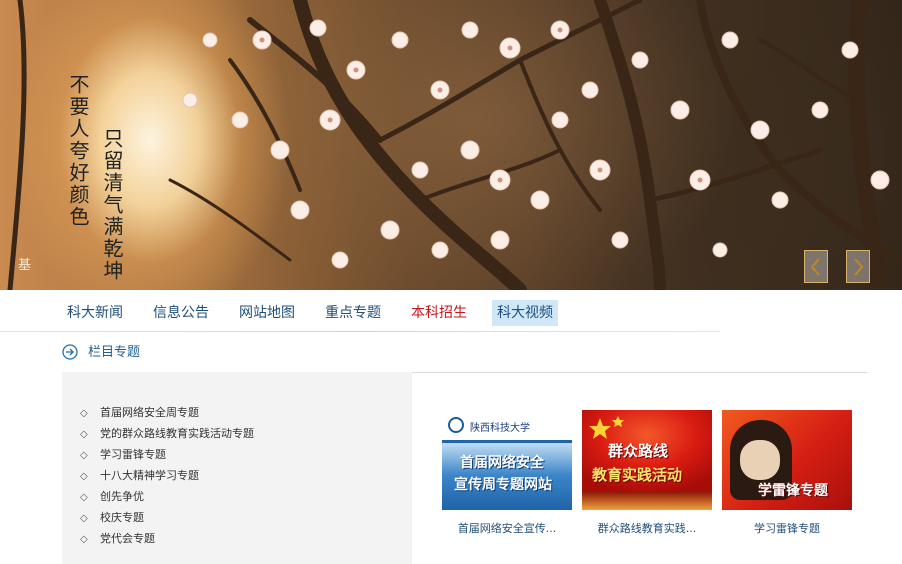  What do you see at coordinates (787, 460) in the screenshot?
I see `card-thumbnail: 学雷锋专题` at bounding box center [787, 460].